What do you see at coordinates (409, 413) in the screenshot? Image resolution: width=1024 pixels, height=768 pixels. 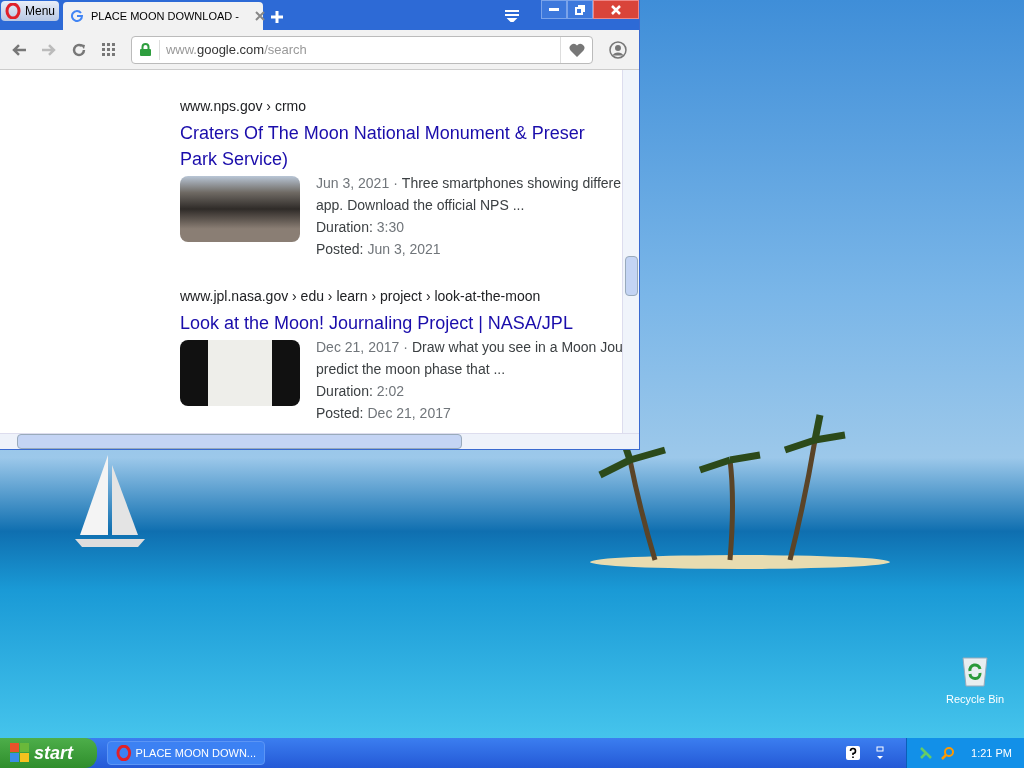 I see `posted-value: Dec 21, 2017` at bounding box center [409, 413].